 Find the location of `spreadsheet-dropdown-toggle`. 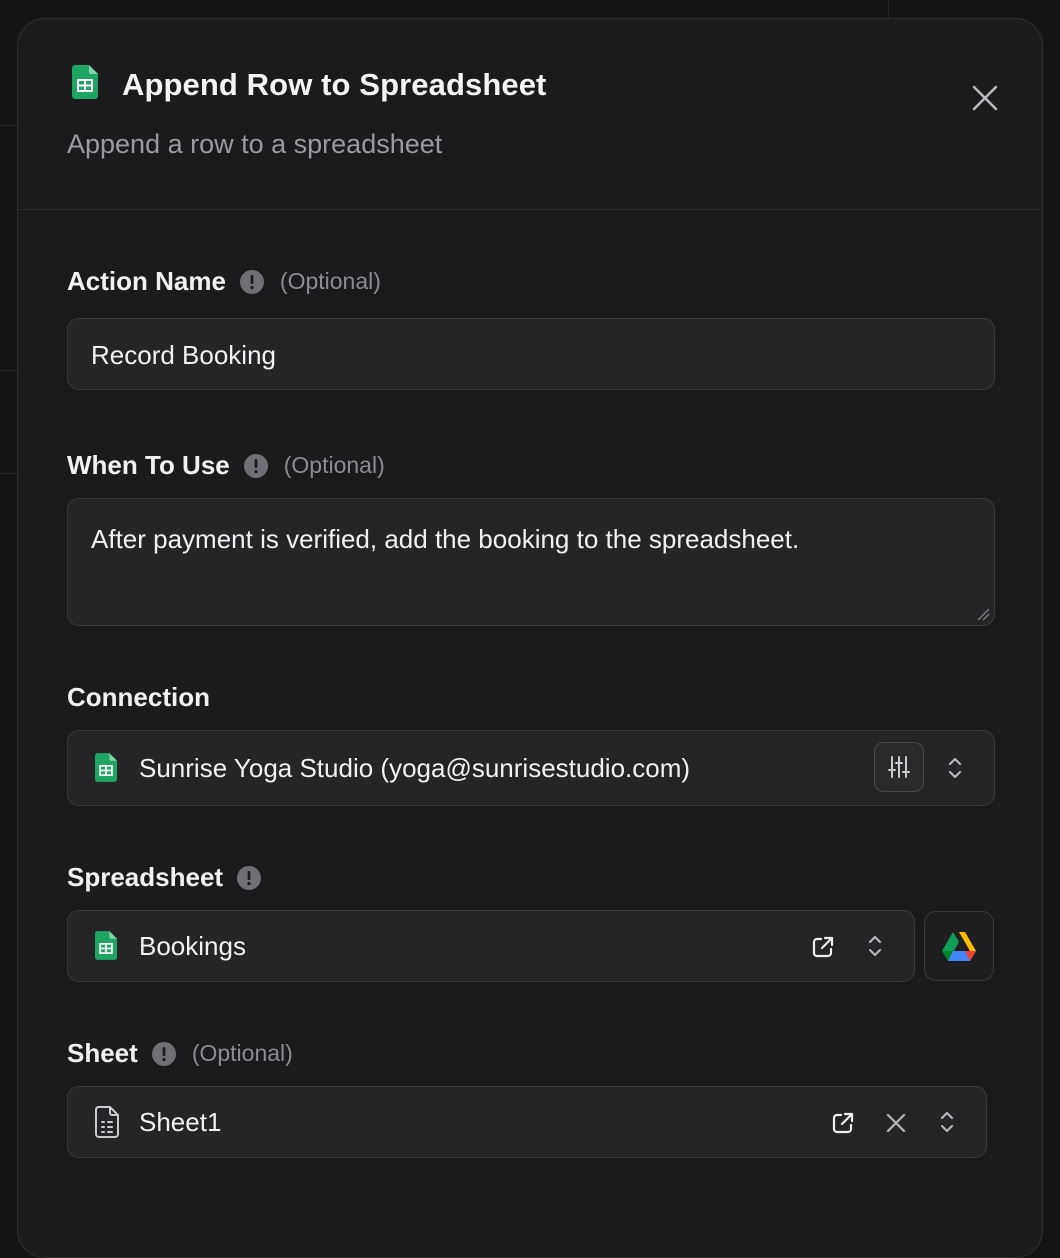

spreadsheet-dropdown-toggle is located at coordinates (875, 946).